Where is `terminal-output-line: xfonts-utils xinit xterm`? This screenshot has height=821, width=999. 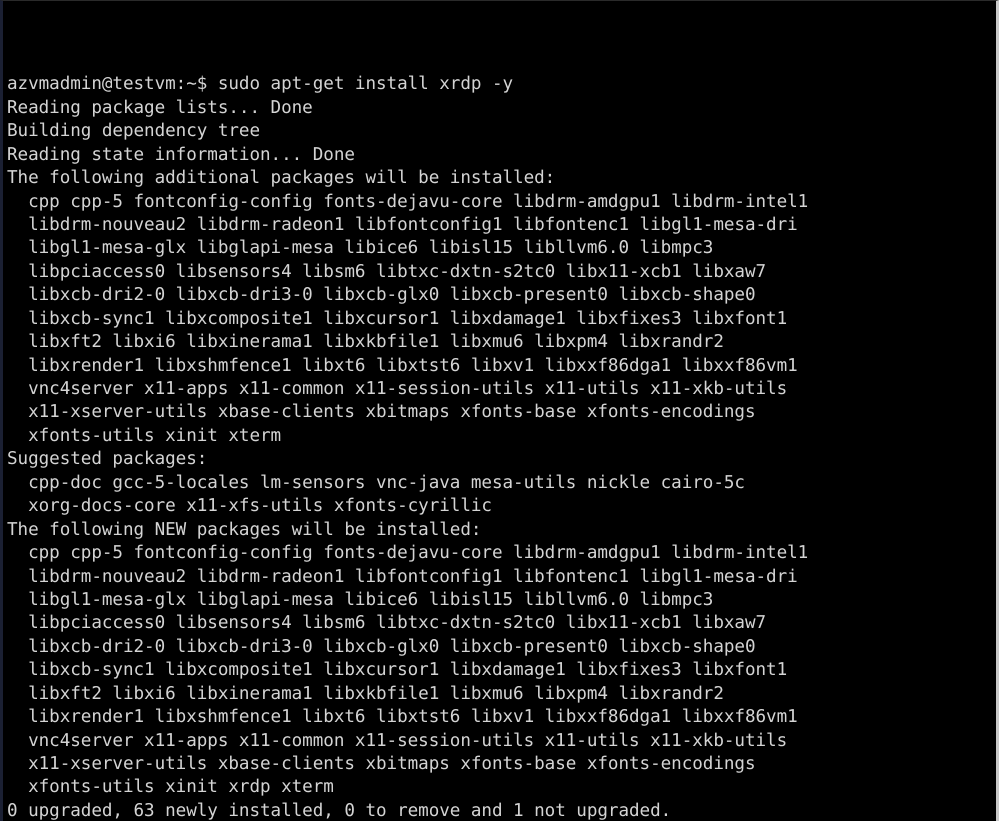 terminal-output-line: xfonts-utils xinit xterm is located at coordinates (144, 435).